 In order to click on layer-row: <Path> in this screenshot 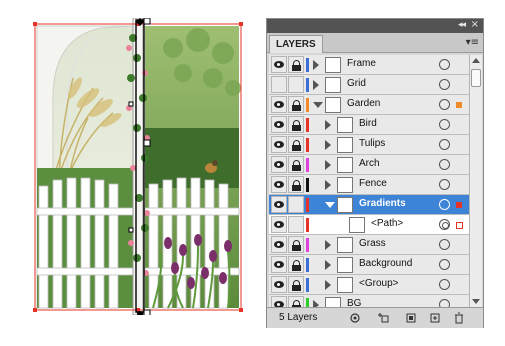, I will do `click(369, 225)`.